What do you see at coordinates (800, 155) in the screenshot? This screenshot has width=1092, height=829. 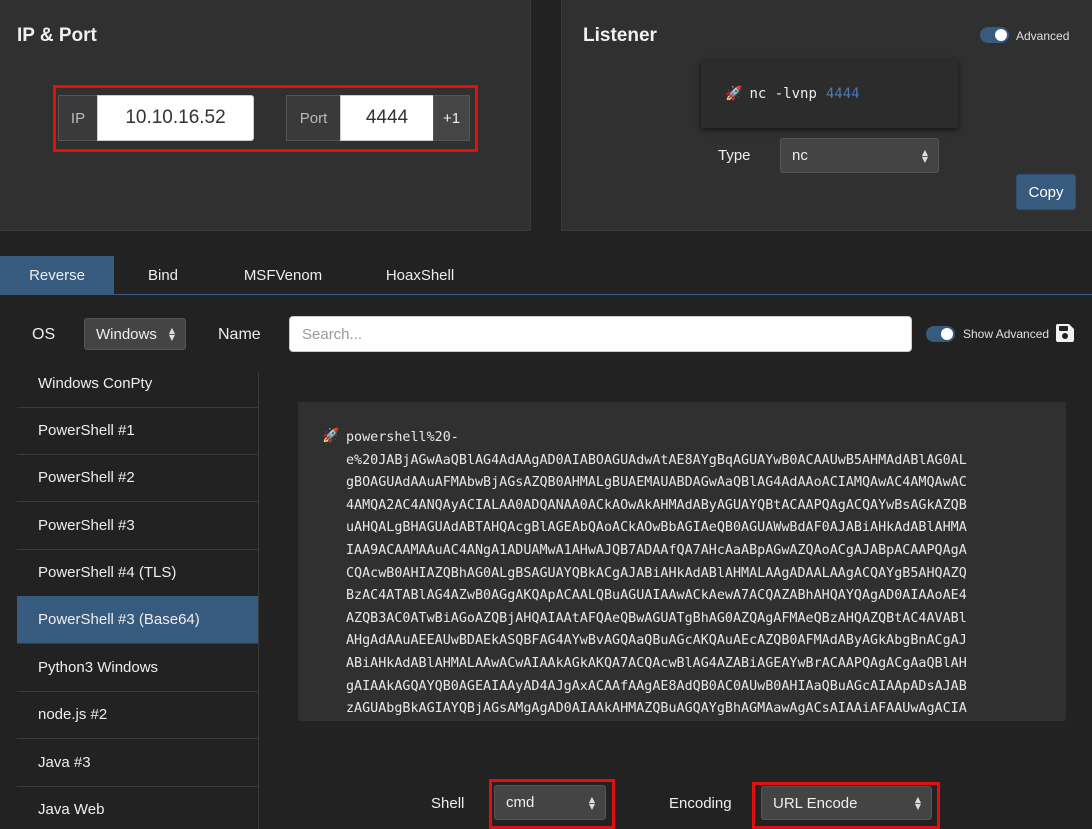 I see `type-select-value: nc` at bounding box center [800, 155].